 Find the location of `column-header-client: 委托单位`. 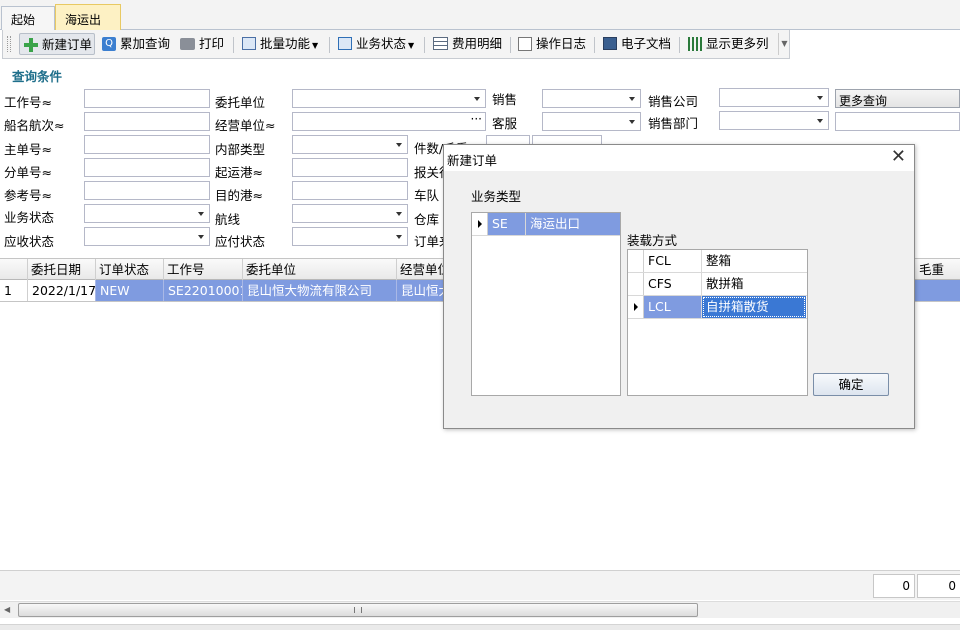

column-header-client: 委托单位 is located at coordinates (320, 269).